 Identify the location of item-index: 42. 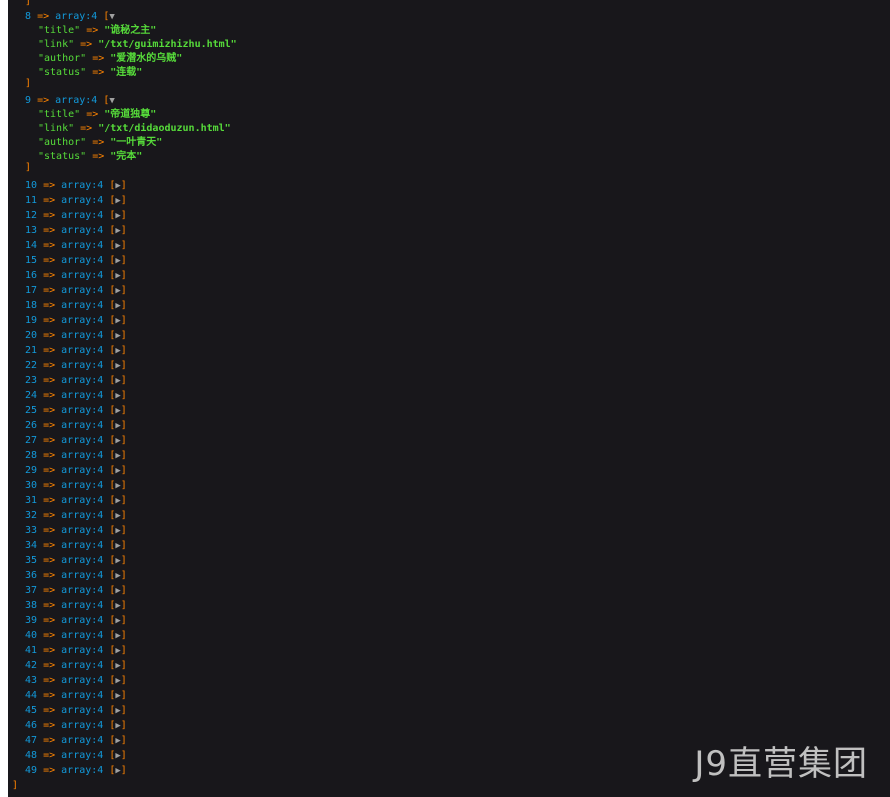
(31, 665).